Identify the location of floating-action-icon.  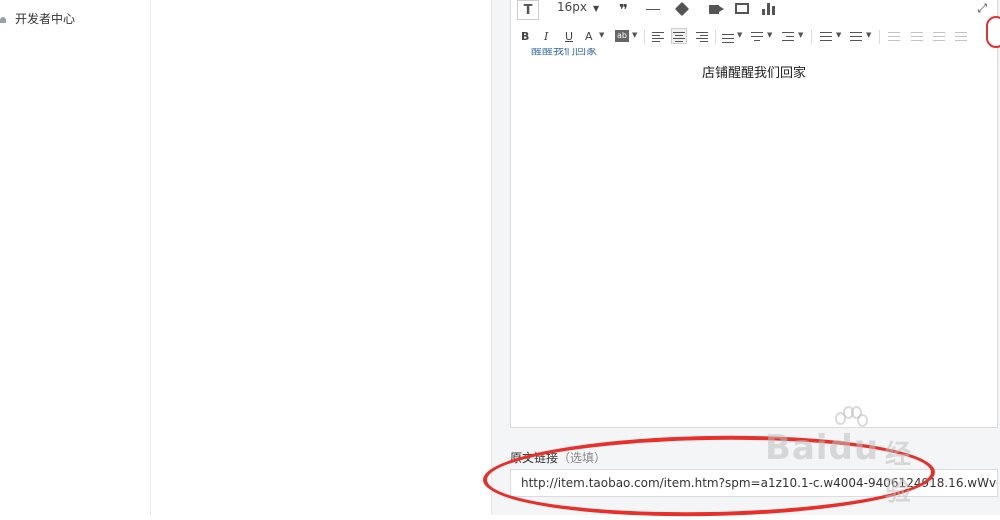
(993, 32).